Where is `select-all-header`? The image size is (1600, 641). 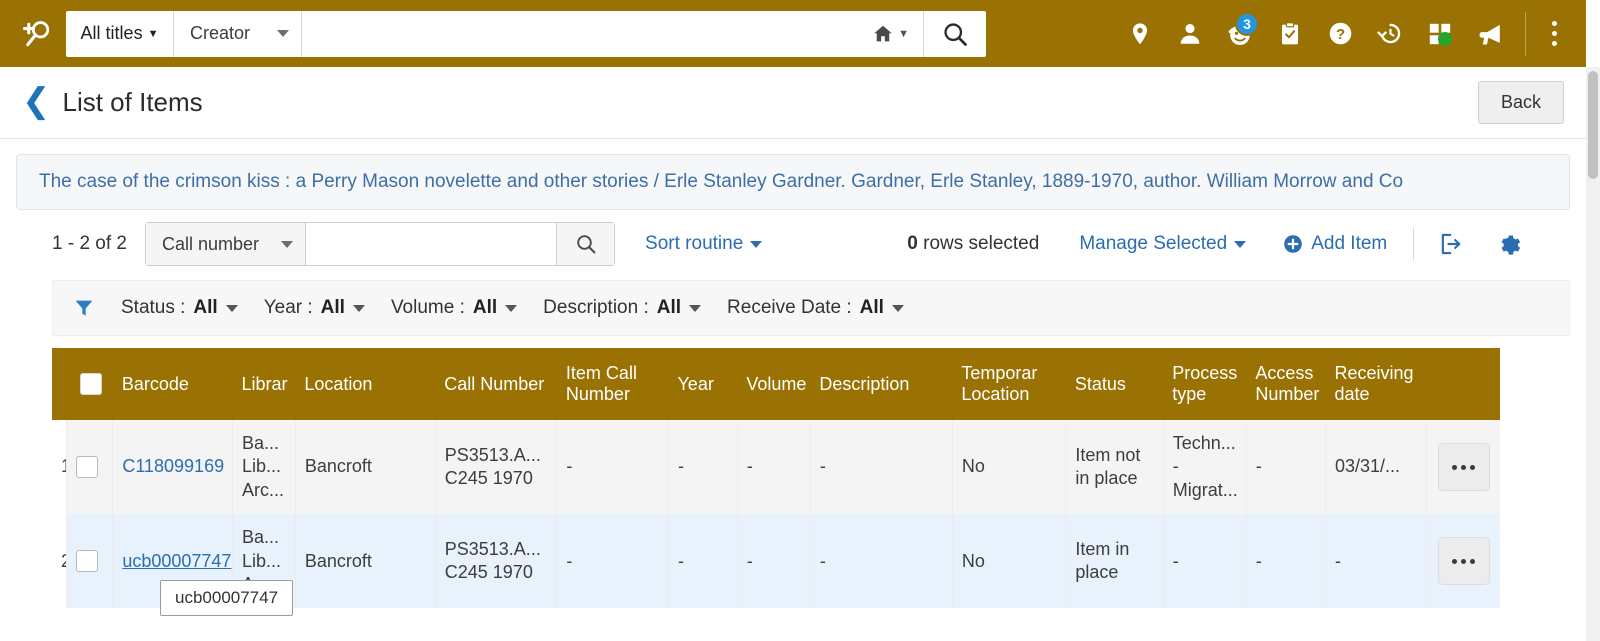 select-all-header is located at coordinates (89, 384).